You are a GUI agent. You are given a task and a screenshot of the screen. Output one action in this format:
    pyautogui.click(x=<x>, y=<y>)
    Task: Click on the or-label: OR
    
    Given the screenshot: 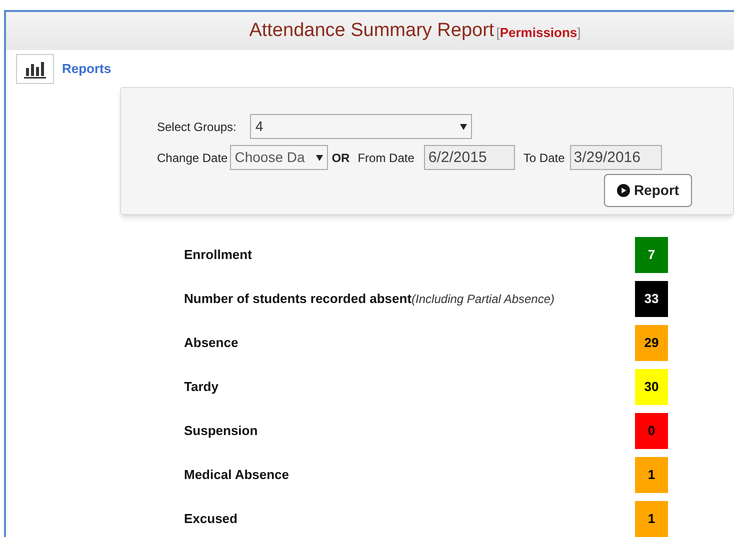 What is the action you would take?
    pyautogui.click(x=341, y=158)
    